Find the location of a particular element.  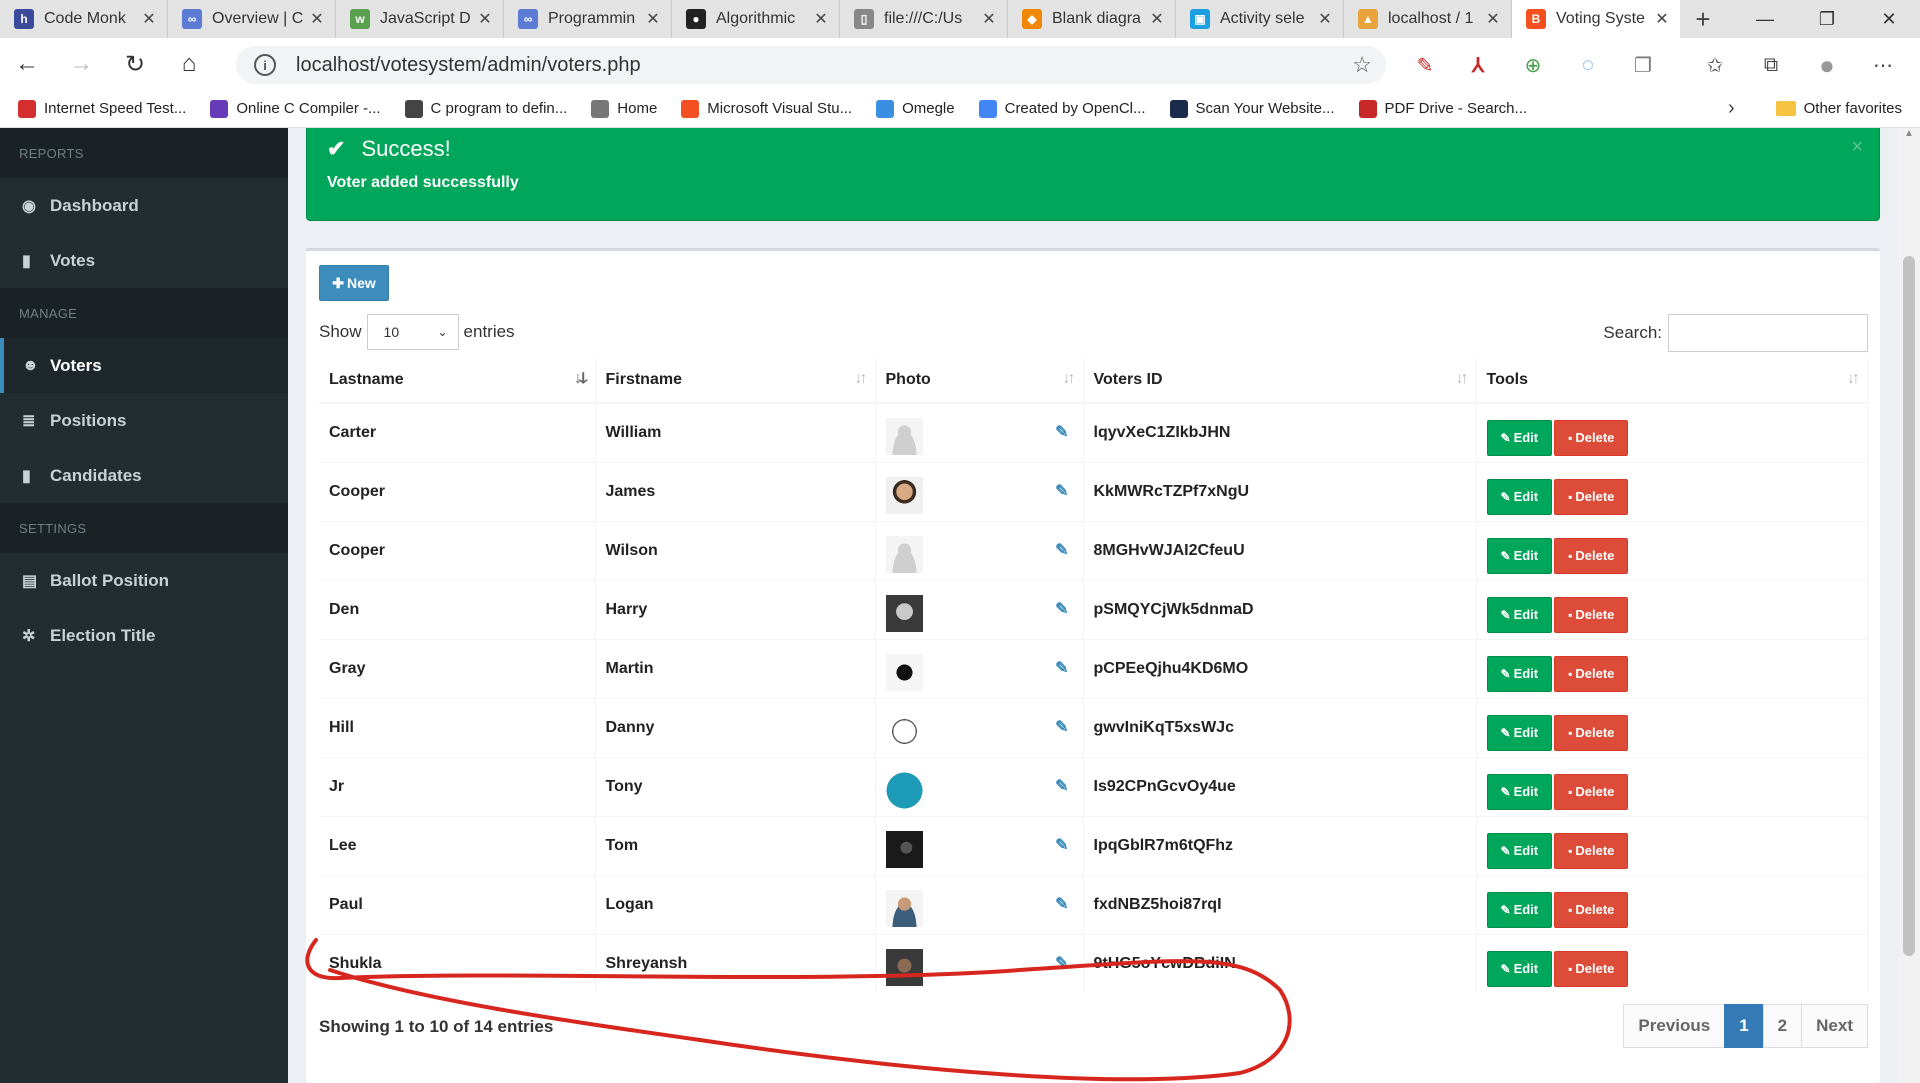

browser-tab: ∞ Programmin ✕ is located at coordinates (588, 19).